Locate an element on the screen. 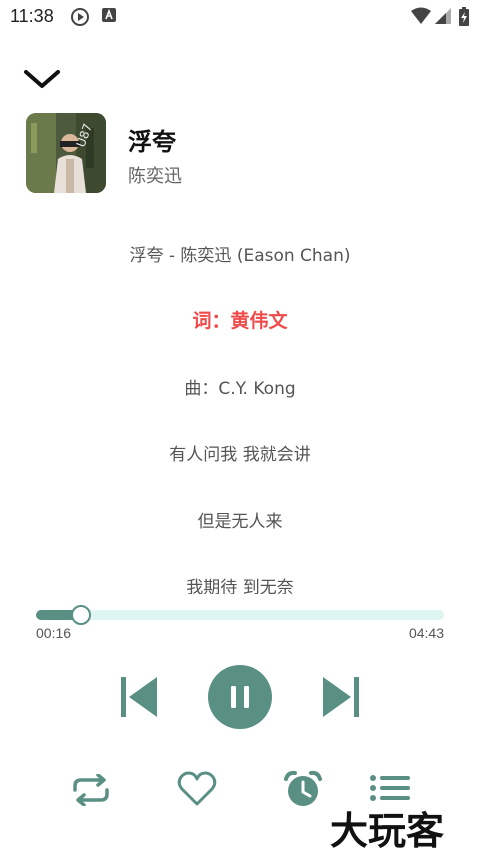  pause-button is located at coordinates (240, 697).